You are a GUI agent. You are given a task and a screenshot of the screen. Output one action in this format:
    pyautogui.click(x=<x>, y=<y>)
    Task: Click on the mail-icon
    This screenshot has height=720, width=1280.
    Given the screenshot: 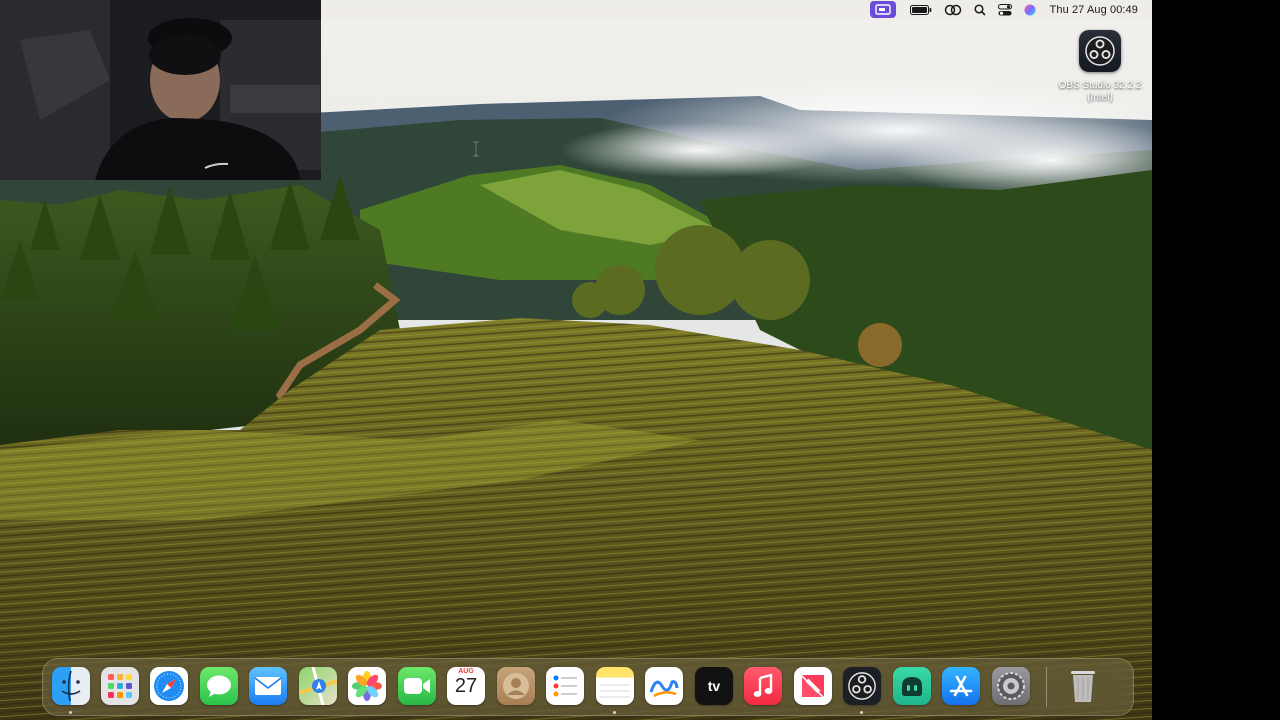 What is the action you would take?
    pyautogui.click(x=268, y=686)
    